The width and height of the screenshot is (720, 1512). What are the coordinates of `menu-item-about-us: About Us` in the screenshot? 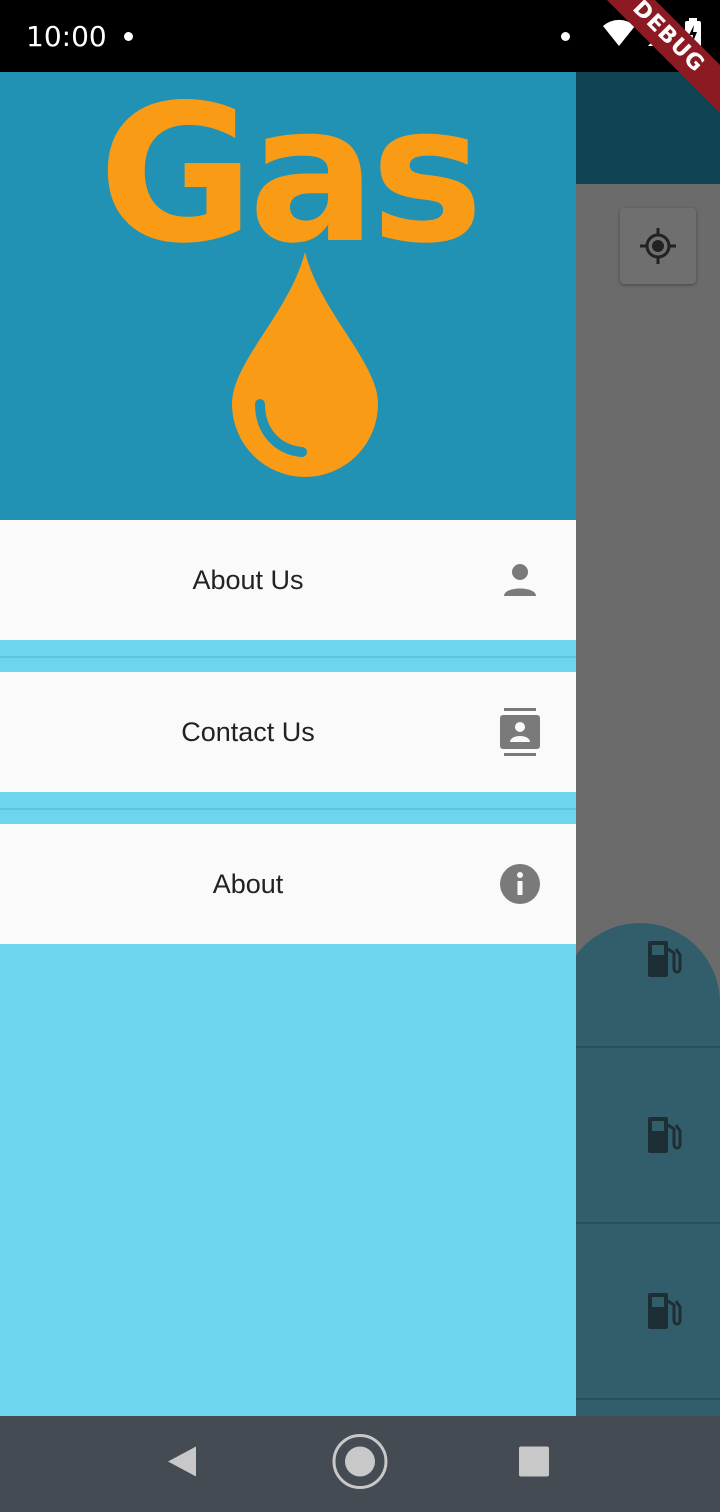 It's located at (288, 580).